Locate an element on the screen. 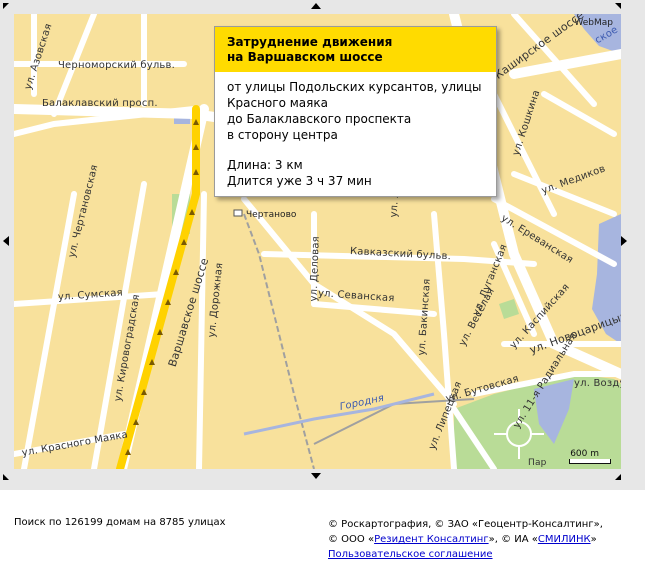  pan-top-right-corner-icon is located at coordinates (618, 6).